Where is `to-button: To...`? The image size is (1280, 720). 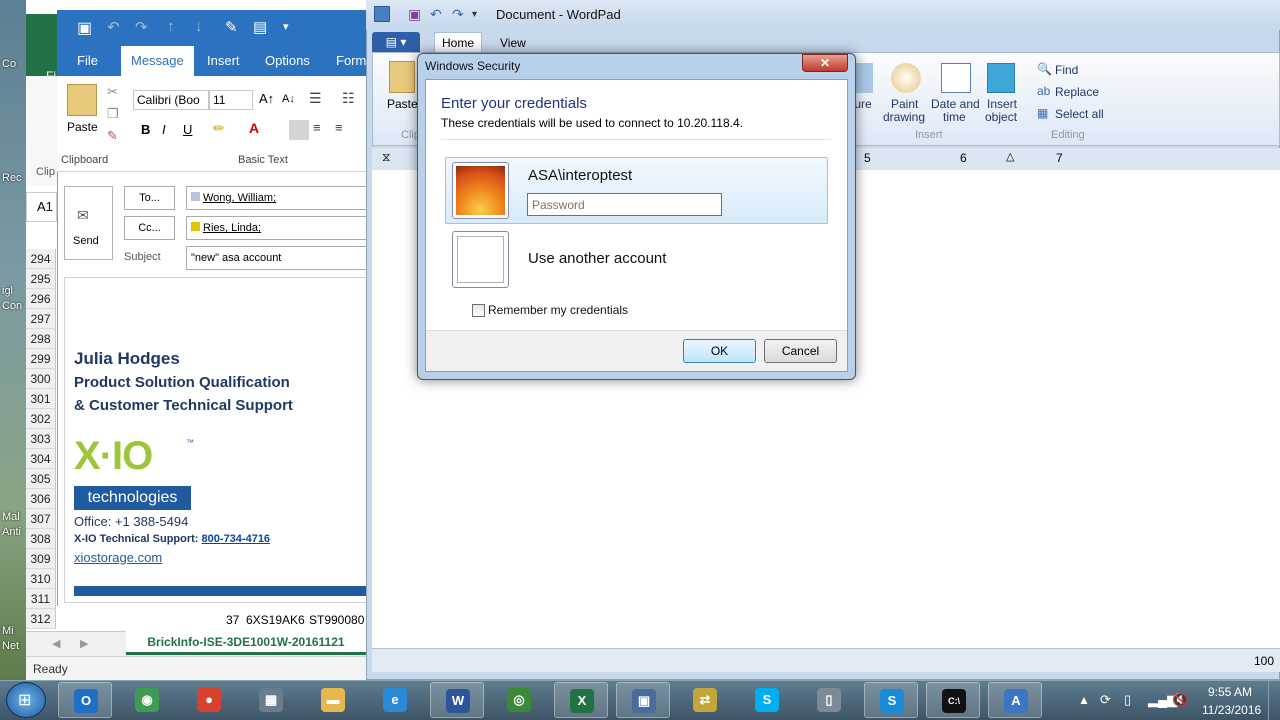 to-button: To... is located at coordinates (149, 198).